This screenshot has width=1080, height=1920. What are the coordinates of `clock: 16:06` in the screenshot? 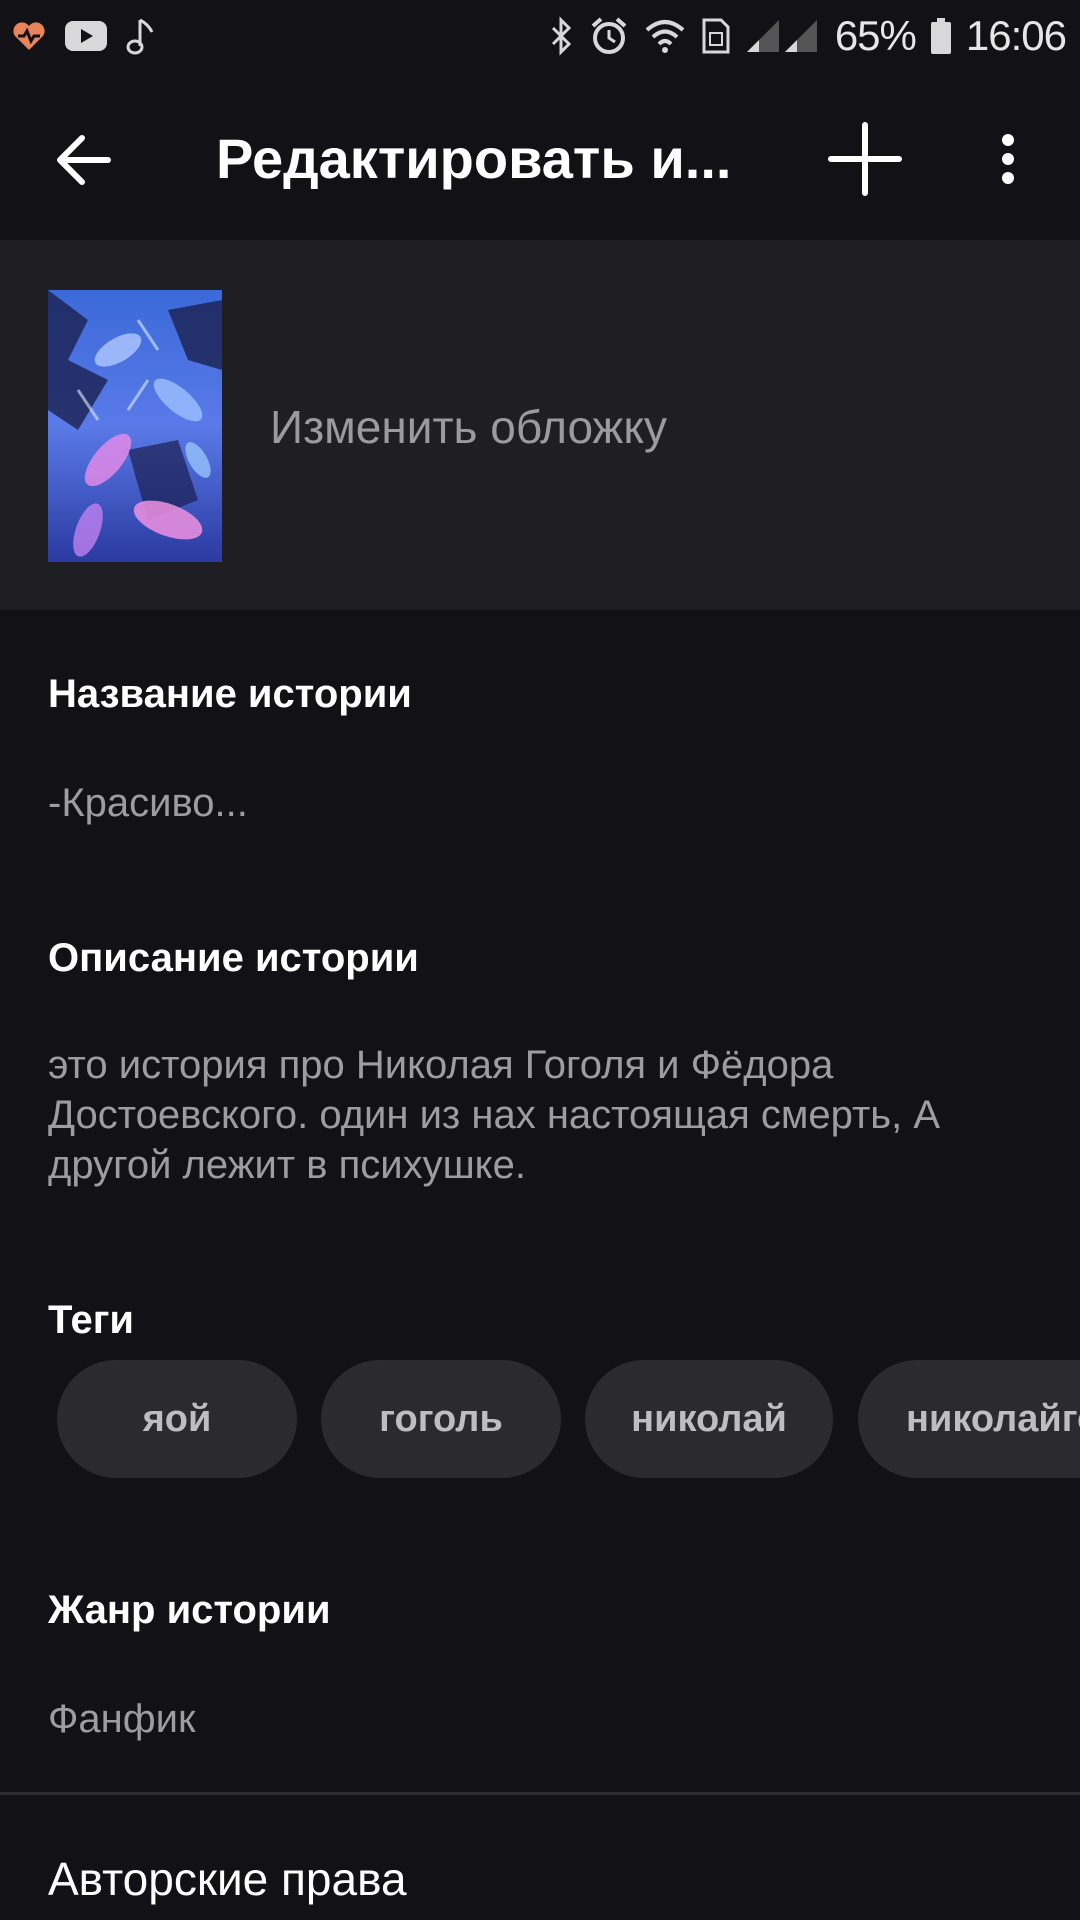 It's located at (1016, 35).